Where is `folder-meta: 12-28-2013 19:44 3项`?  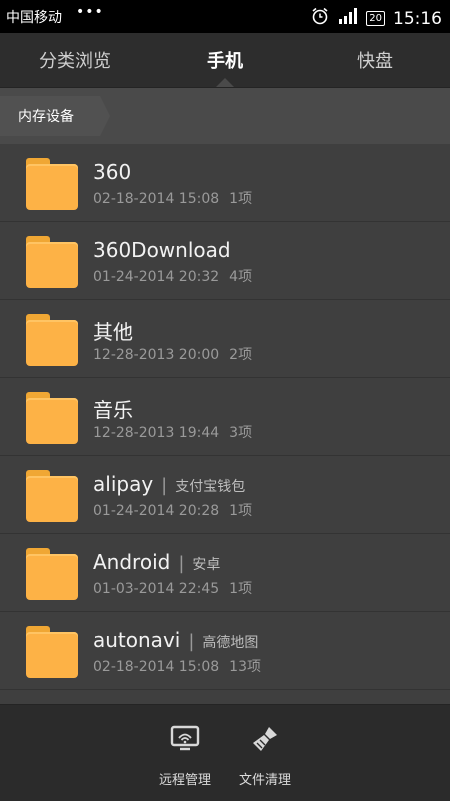
folder-meta: 12-28-2013 19:44 3项 is located at coordinates (172, 432).